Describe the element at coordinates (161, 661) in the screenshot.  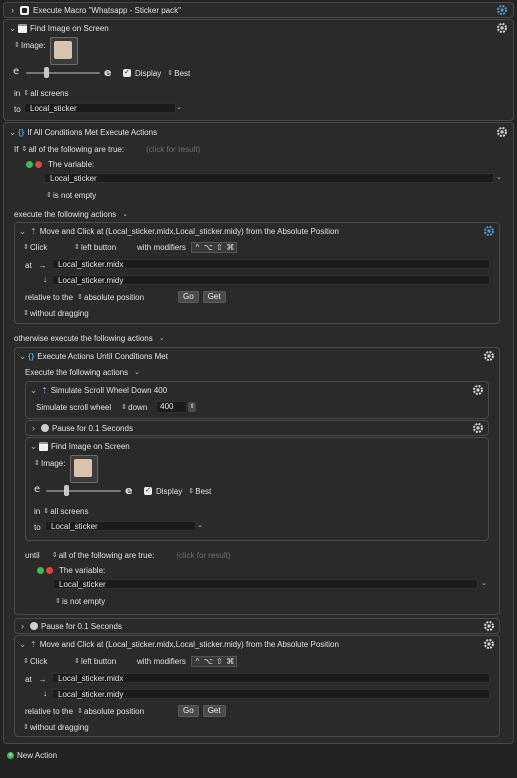
I see `modifiers-label: with modifiers` at that location.